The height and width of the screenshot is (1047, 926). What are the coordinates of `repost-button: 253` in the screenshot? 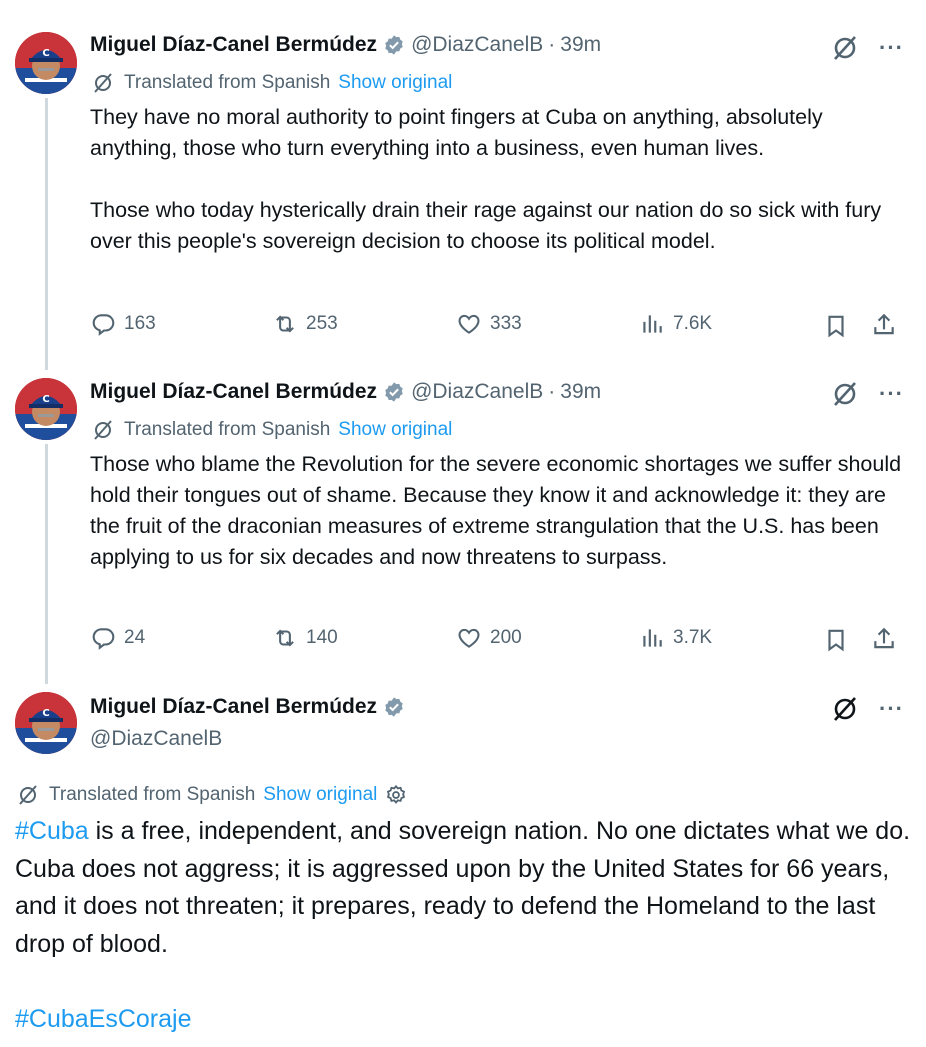 It's located at (305, 324).